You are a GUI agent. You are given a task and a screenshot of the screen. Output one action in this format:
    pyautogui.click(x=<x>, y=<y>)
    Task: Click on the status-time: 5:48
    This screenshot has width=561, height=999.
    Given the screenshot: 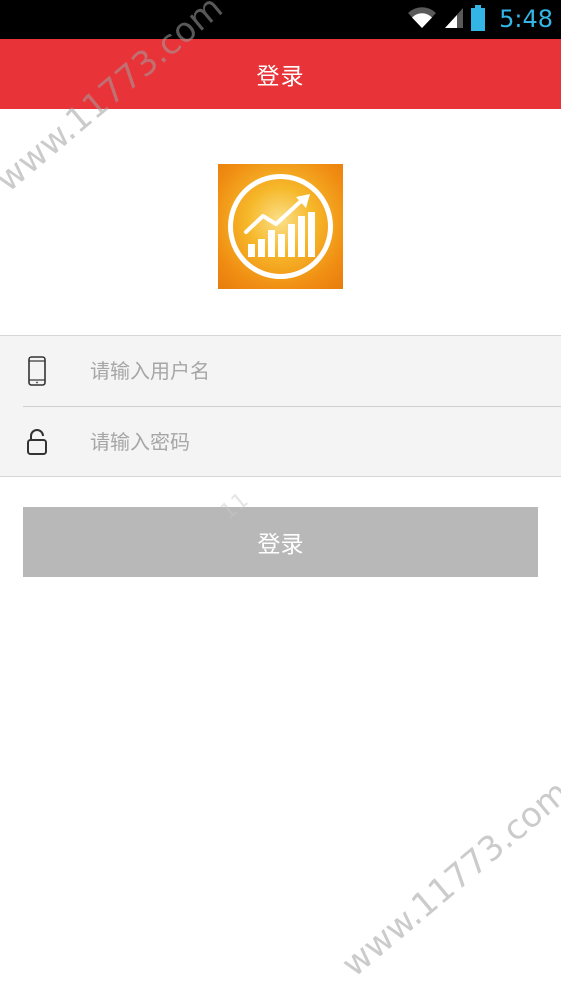 What is the action you would take?
    pyautogui.click(x=526, y=19)
    